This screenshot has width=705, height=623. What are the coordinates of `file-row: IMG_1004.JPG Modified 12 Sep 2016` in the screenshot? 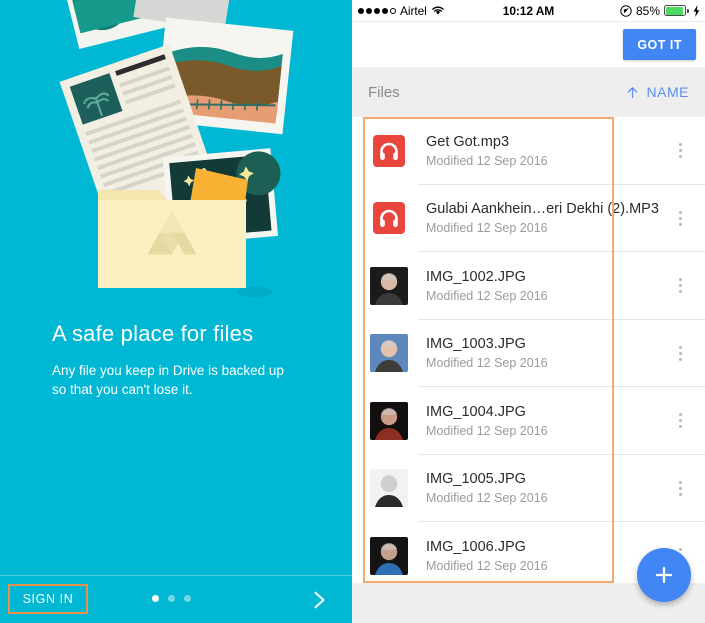 It's located at (528, 421).